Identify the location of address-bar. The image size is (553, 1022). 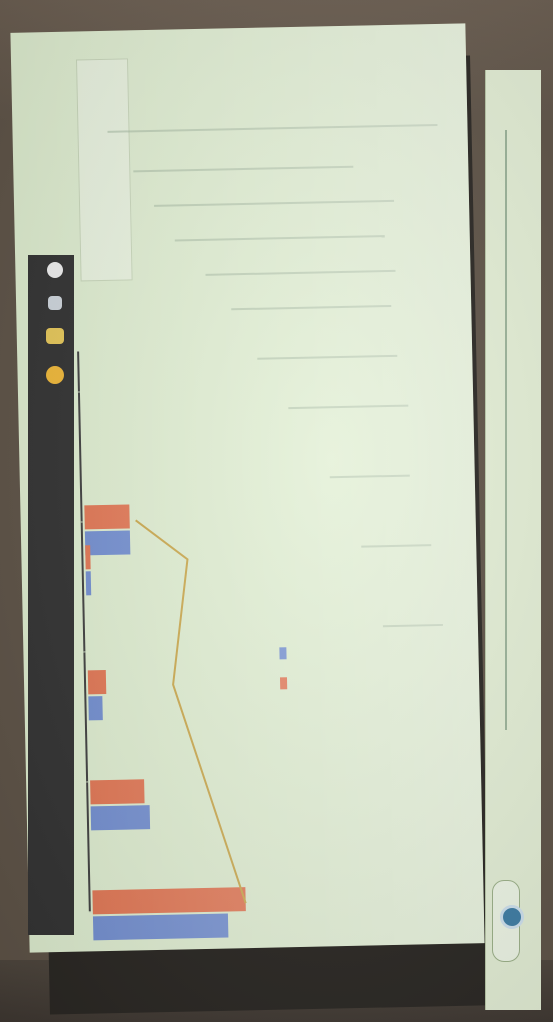
(506, 430).